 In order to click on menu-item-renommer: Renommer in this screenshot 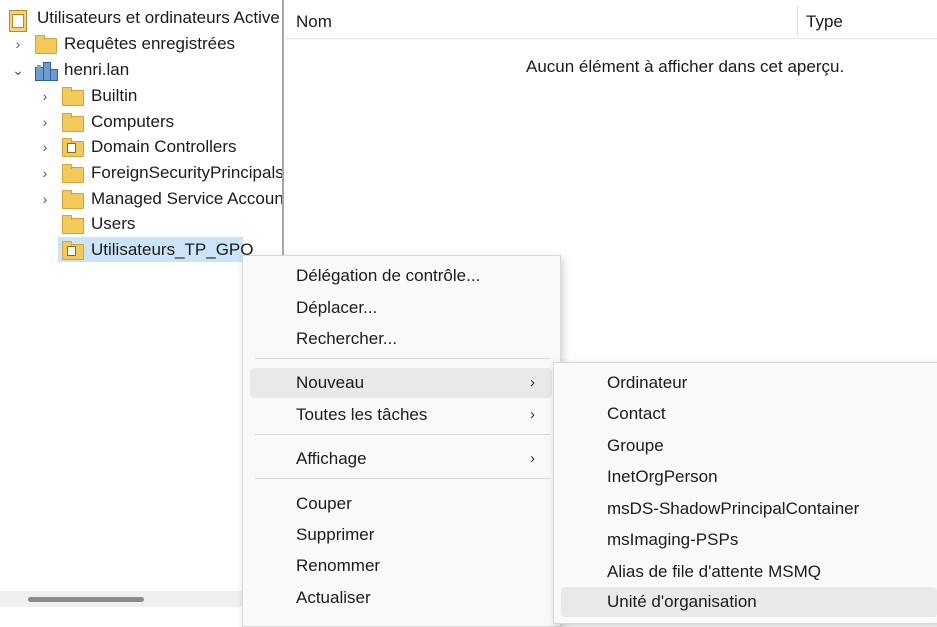, I will do `click(401, 566)`.